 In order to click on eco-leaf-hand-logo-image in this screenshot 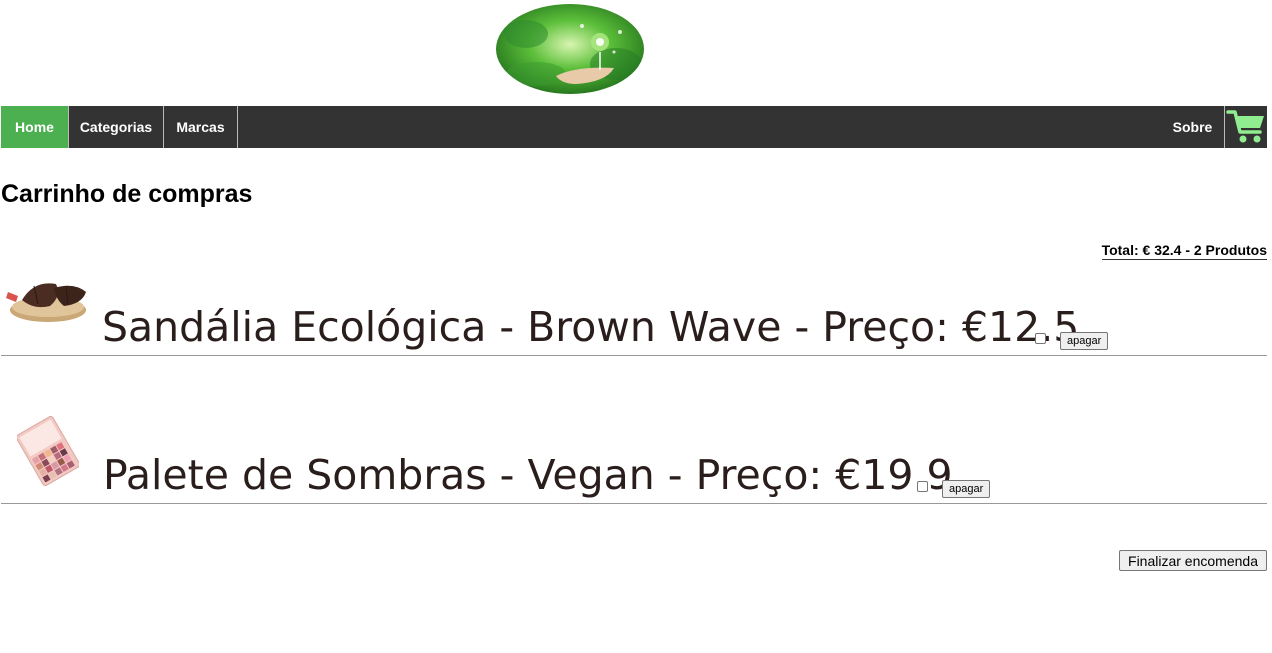, I will do `click(570, 49)`.